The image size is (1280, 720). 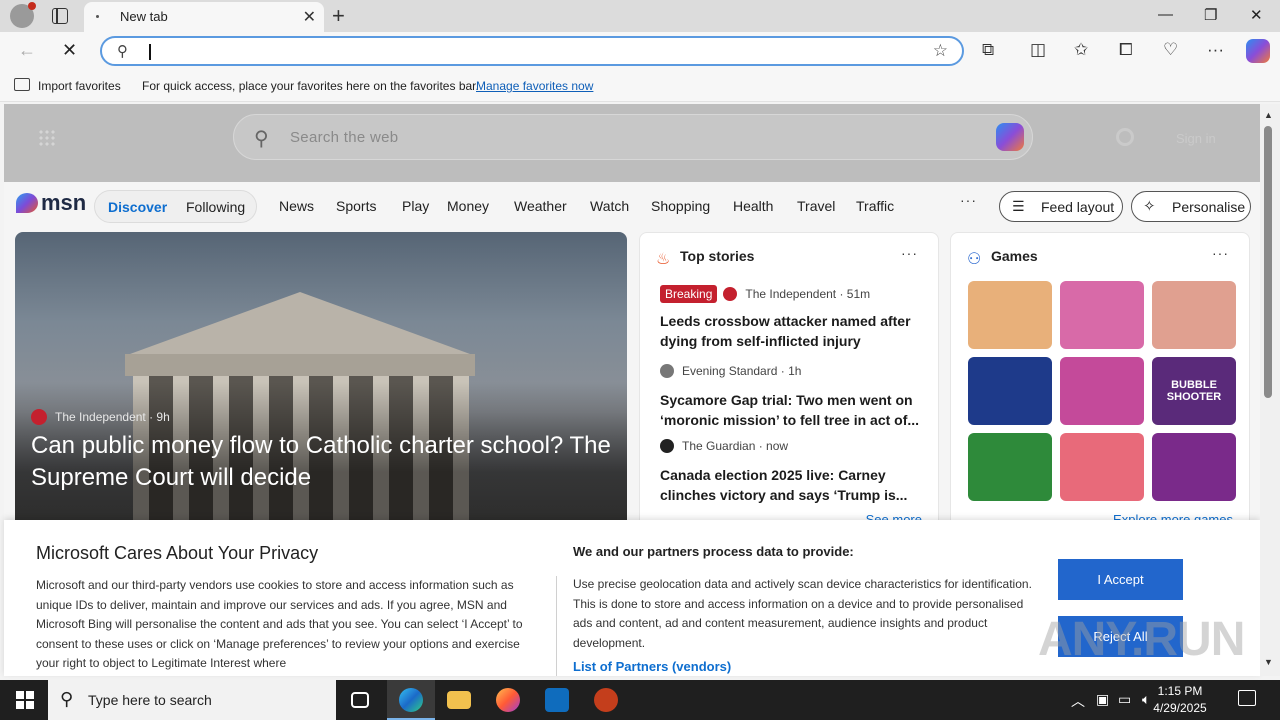 I want to click on page-scrollbar: ▲ ▼, so click(x=1270, y=390).